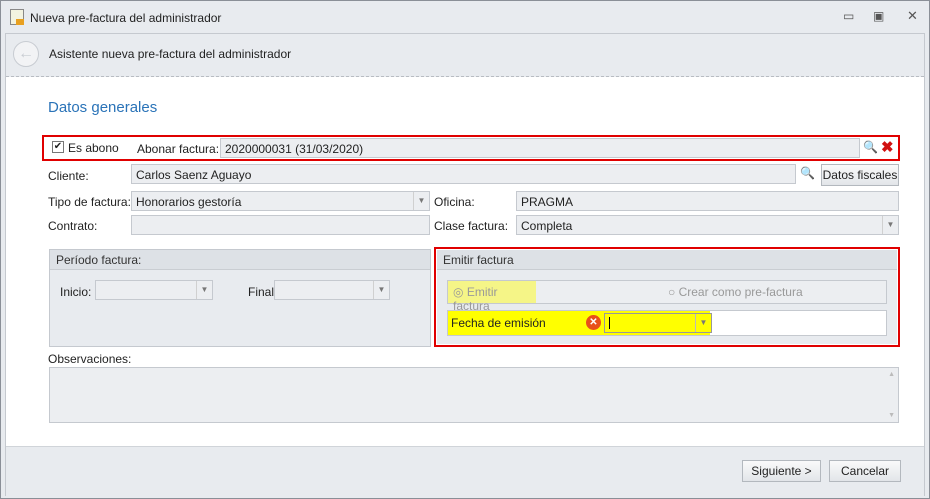 The image size is (930, 499). I want to click on cliente-label: Cliente:, so click(68, 176).